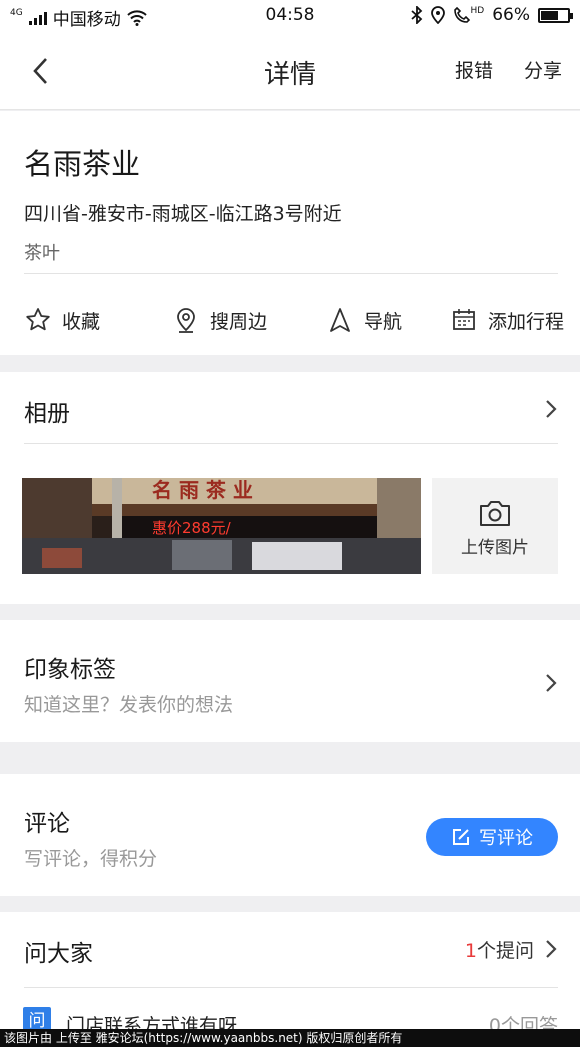  What do you see at coordinates (495, 513) in the screenshot?
I see `camera-icon` at bounding box center [495, 513].